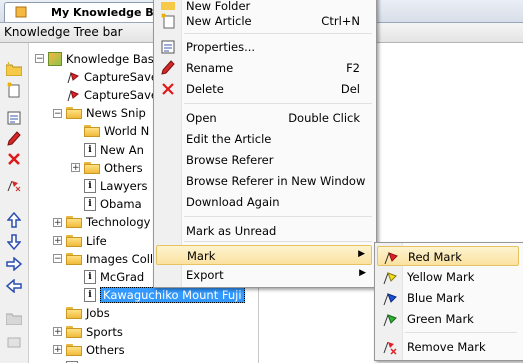 The image size is (523, 363). Describe the element at coordinates (264, 118) in the screenshot. I see `menu-open: Open Double Click` at that location.